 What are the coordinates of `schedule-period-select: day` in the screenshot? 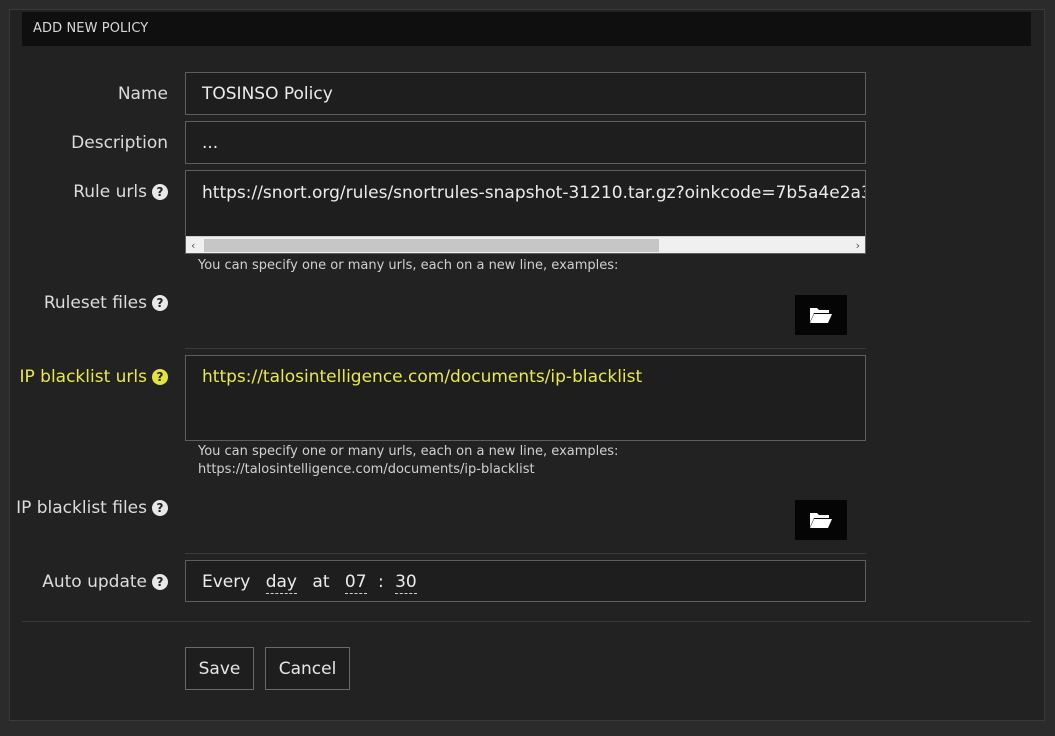 It's located at (281, 583).